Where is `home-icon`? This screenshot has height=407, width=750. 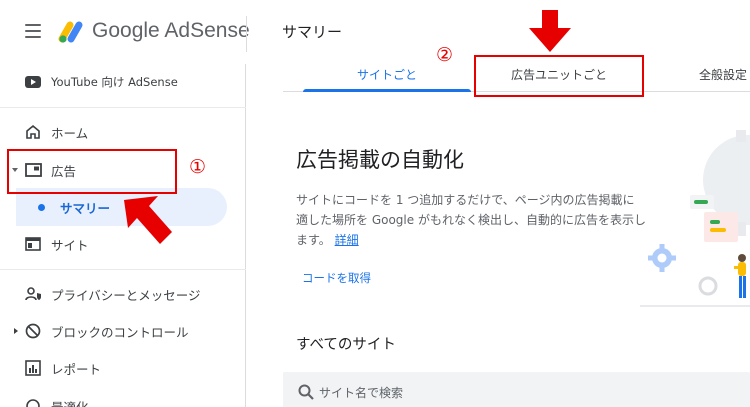 home-icon is located at coordinates (33, 132).